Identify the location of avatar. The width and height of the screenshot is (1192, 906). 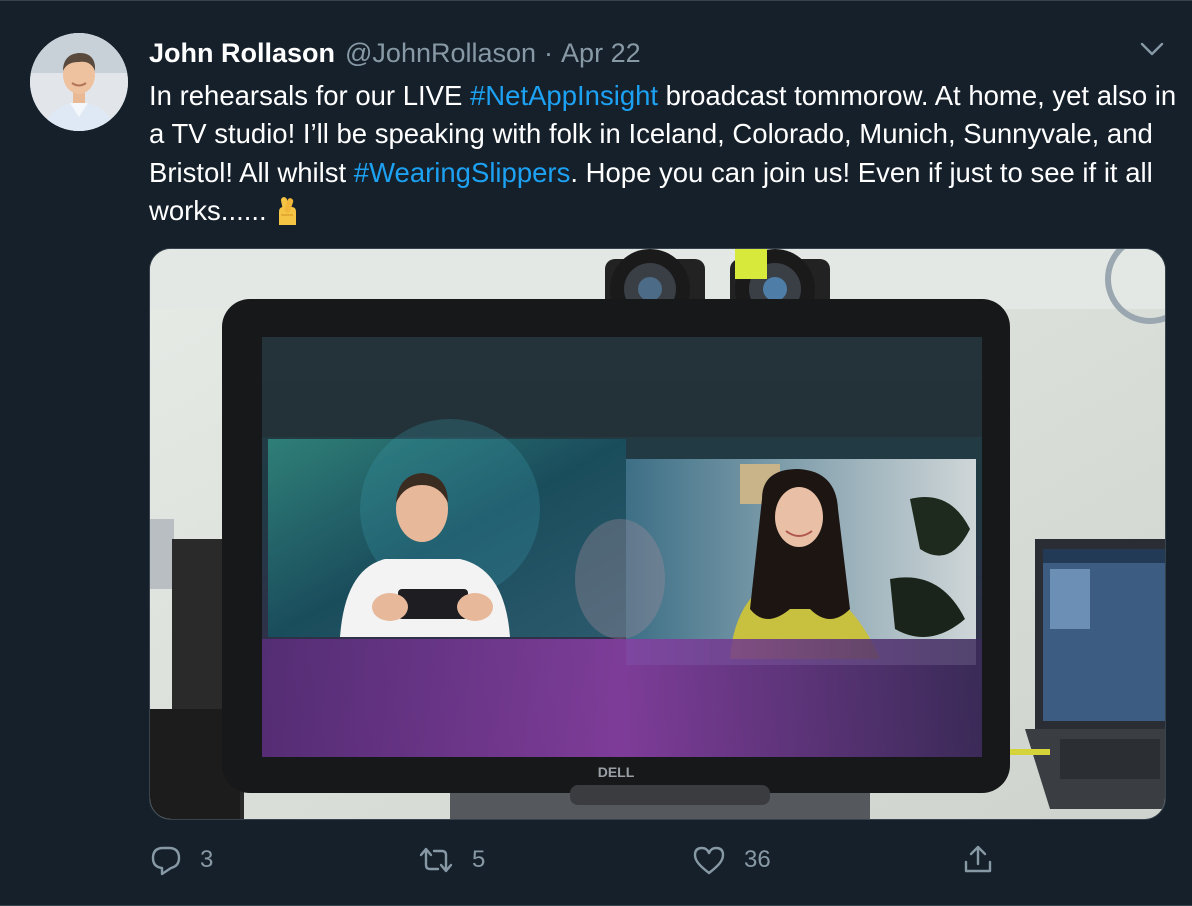
(79, 82).